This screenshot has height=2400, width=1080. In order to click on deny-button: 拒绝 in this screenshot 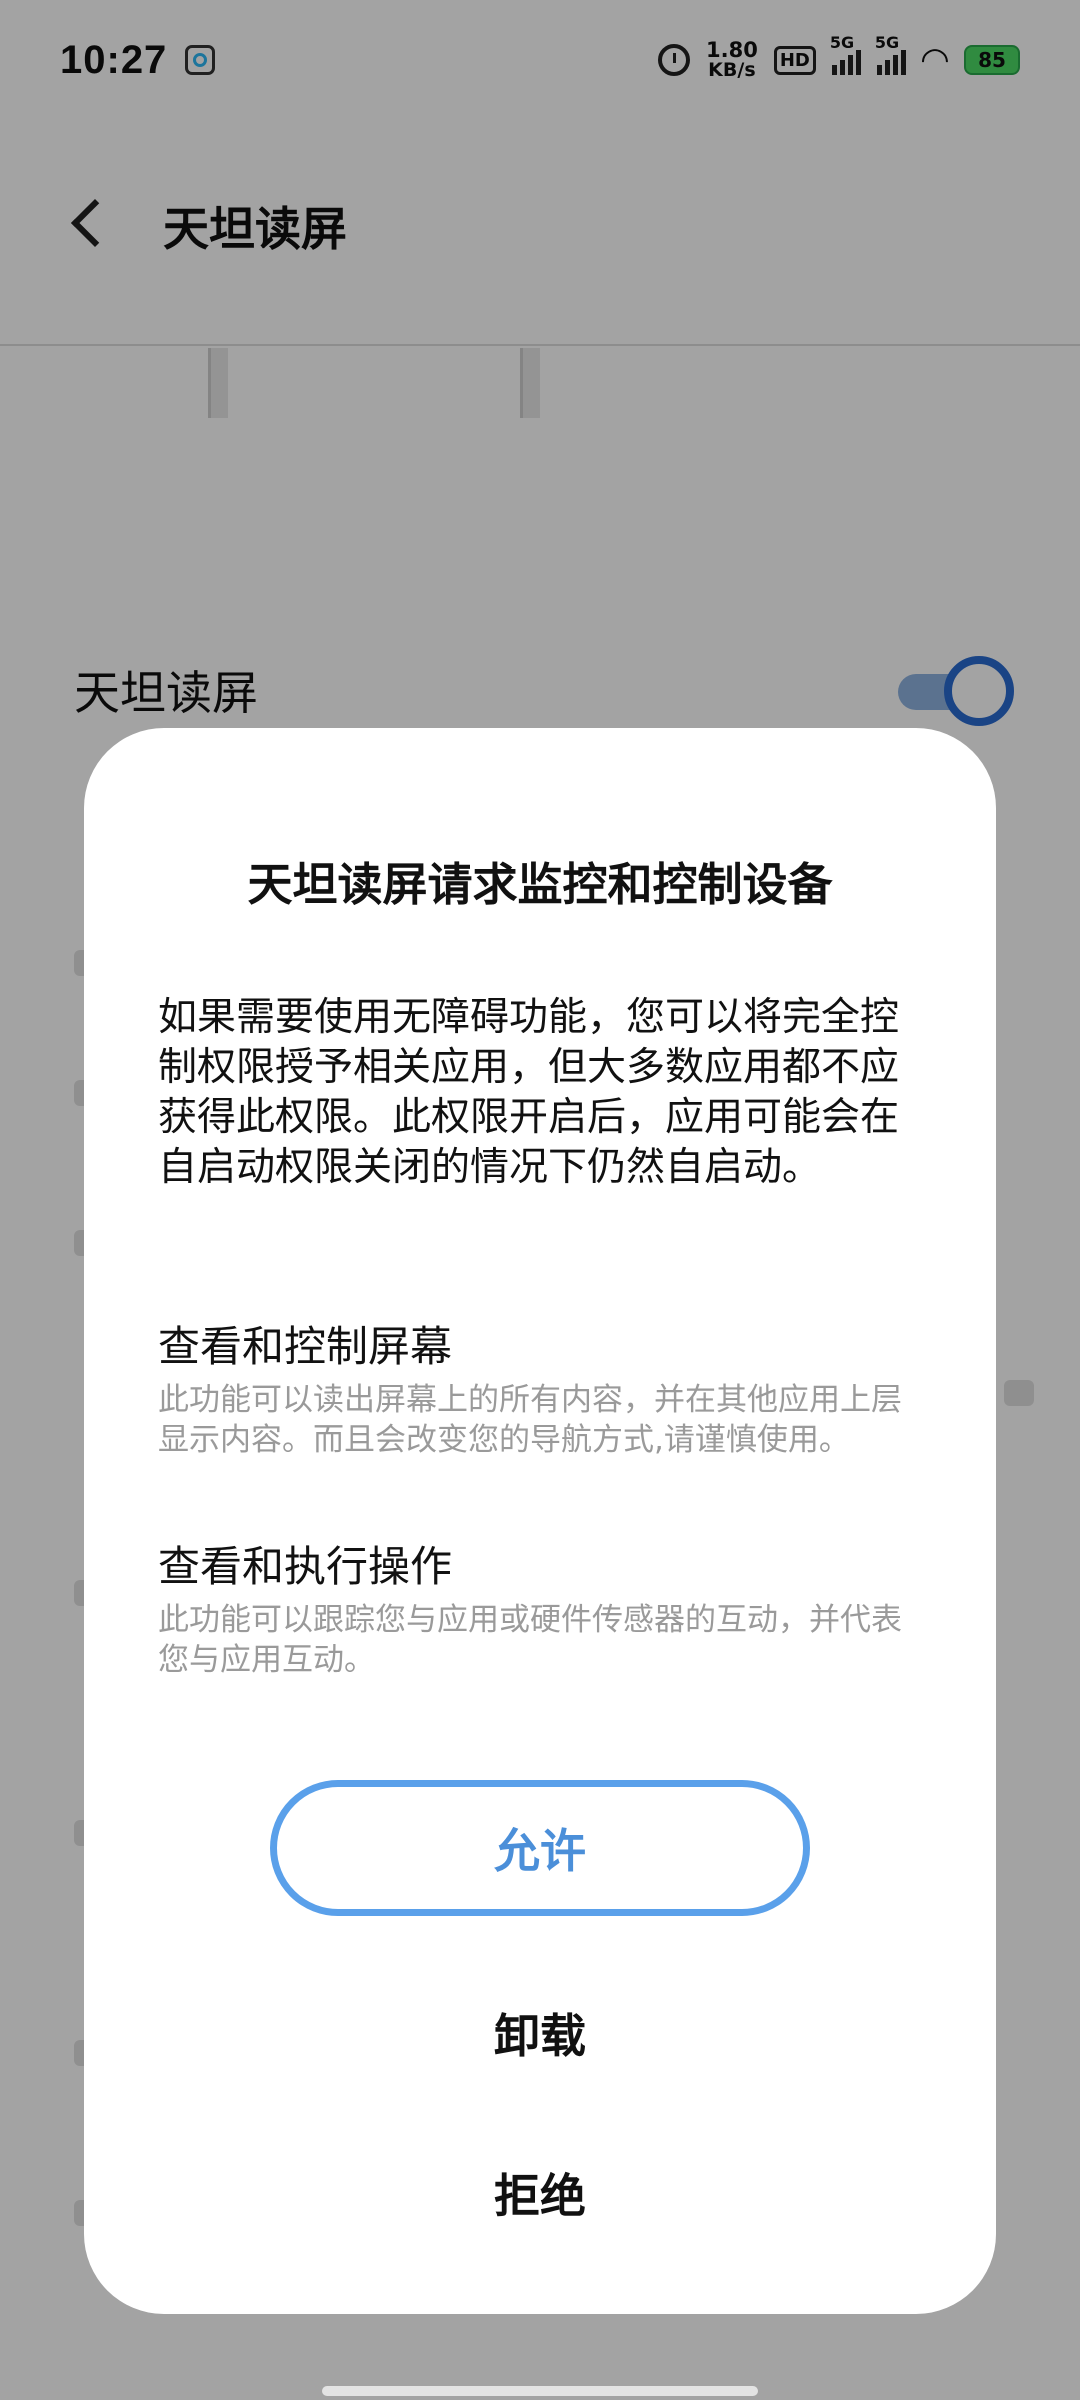, I will do `click(540, 2193)`.